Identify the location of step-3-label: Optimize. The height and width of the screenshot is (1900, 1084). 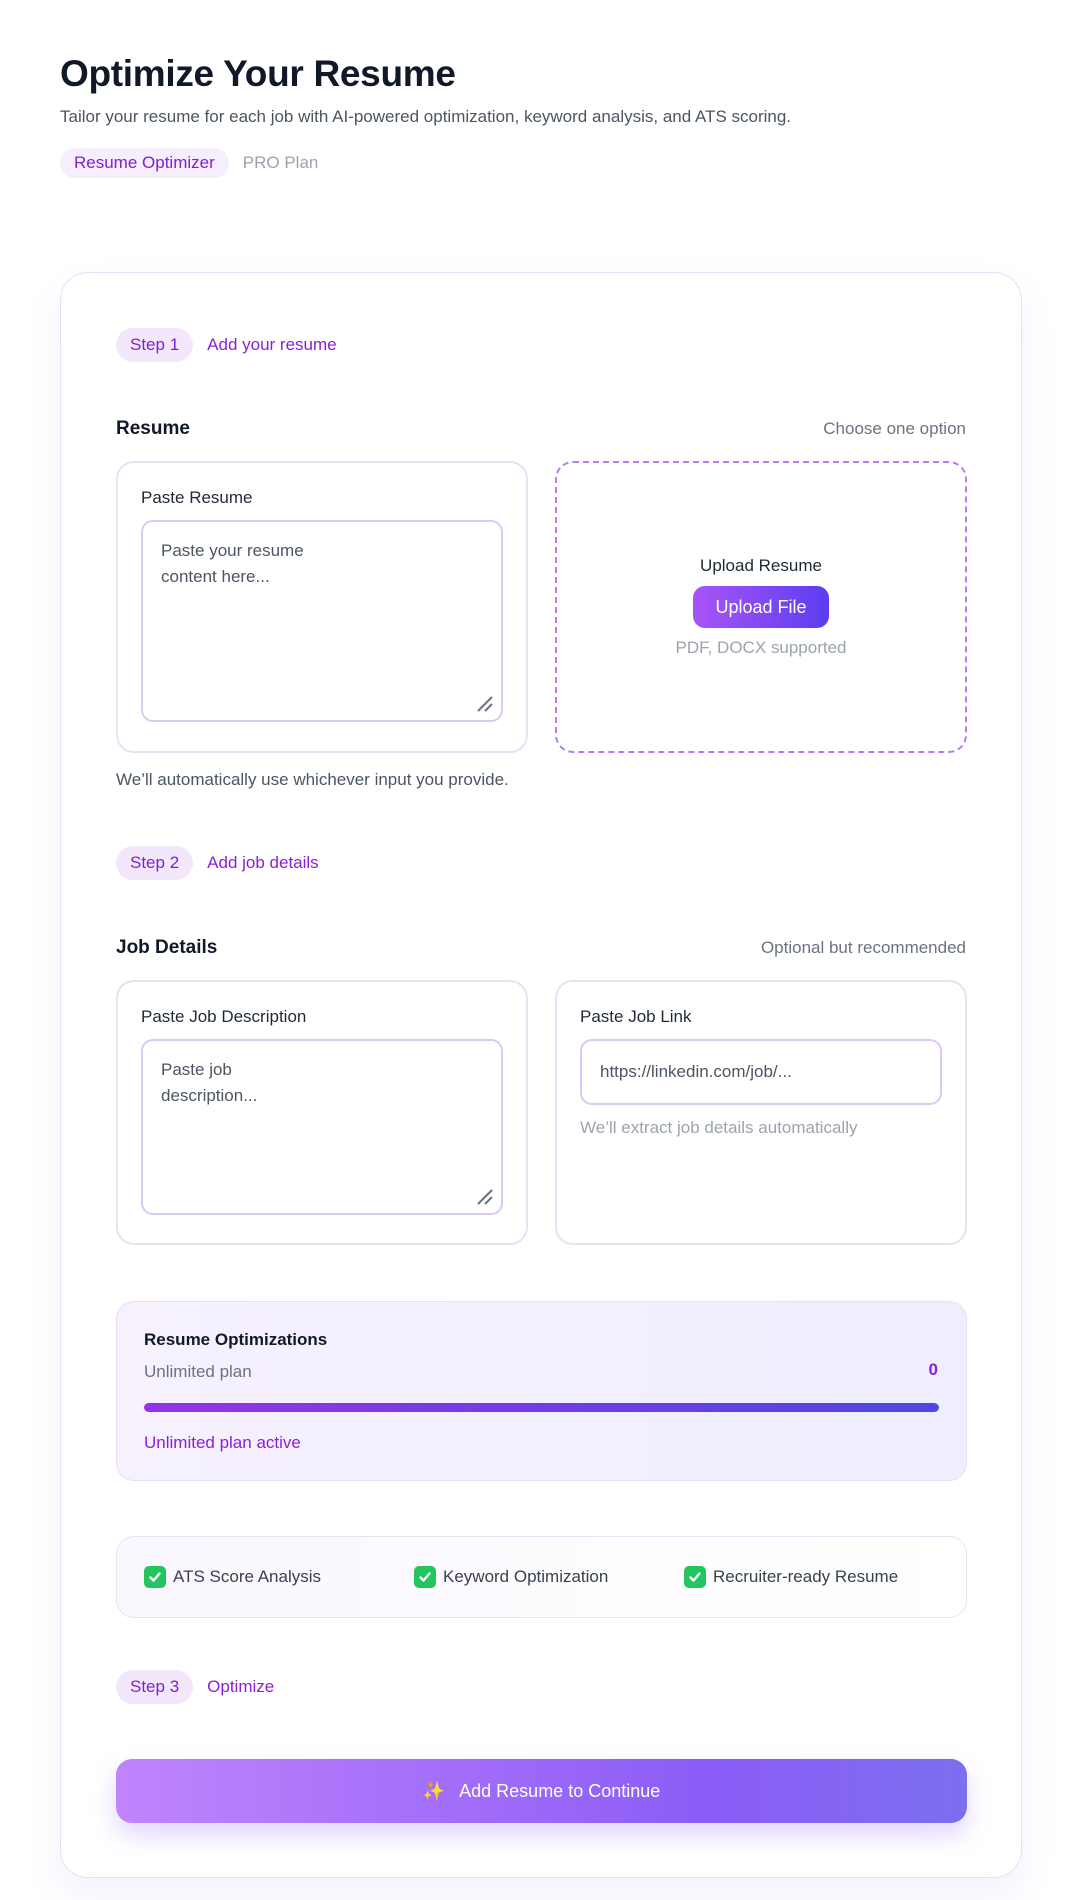
(241, 1686).